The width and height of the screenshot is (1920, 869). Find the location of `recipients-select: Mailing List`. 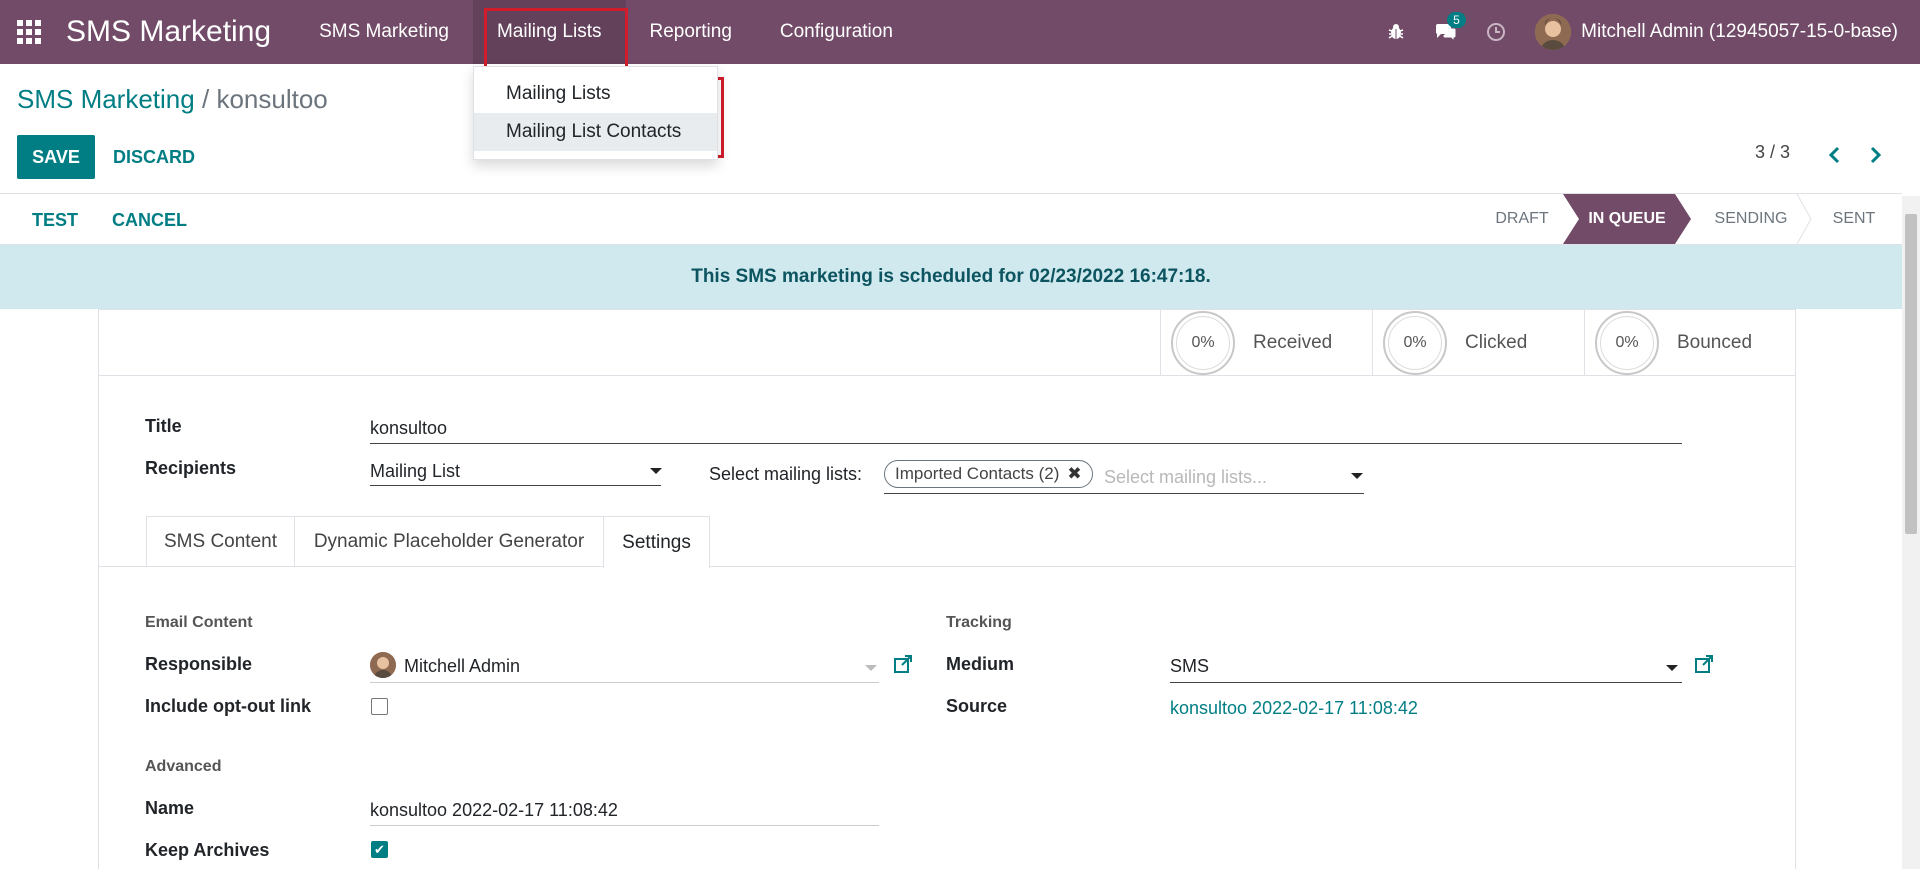

recipients-select: Mailing List is located at coordinates (415, 471).